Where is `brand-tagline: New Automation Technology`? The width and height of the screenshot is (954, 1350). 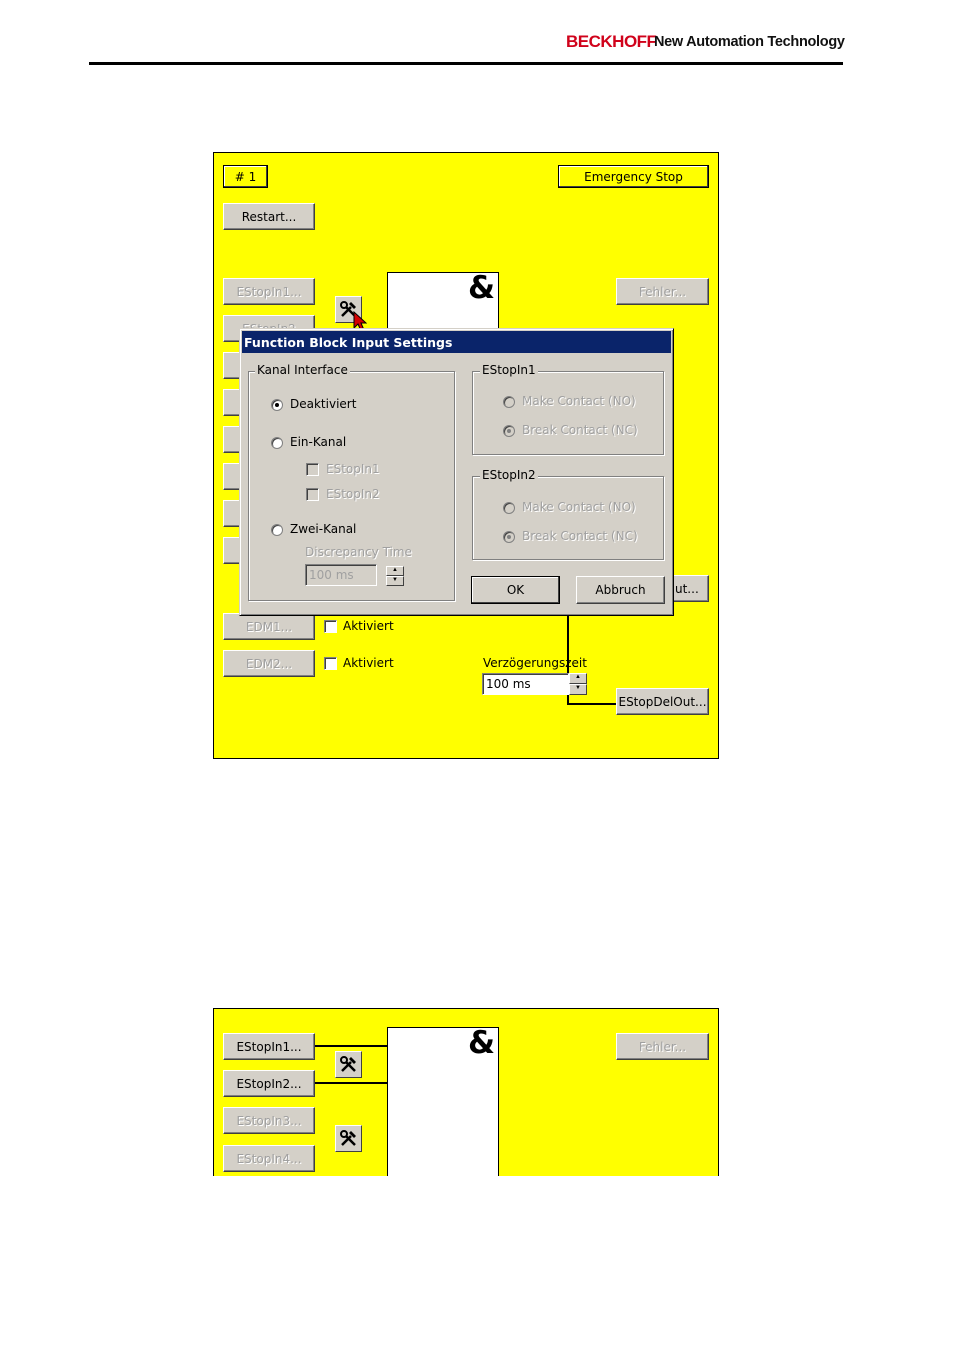
brand-tagline: New Automation Technology is located at coordinates (749, 42).